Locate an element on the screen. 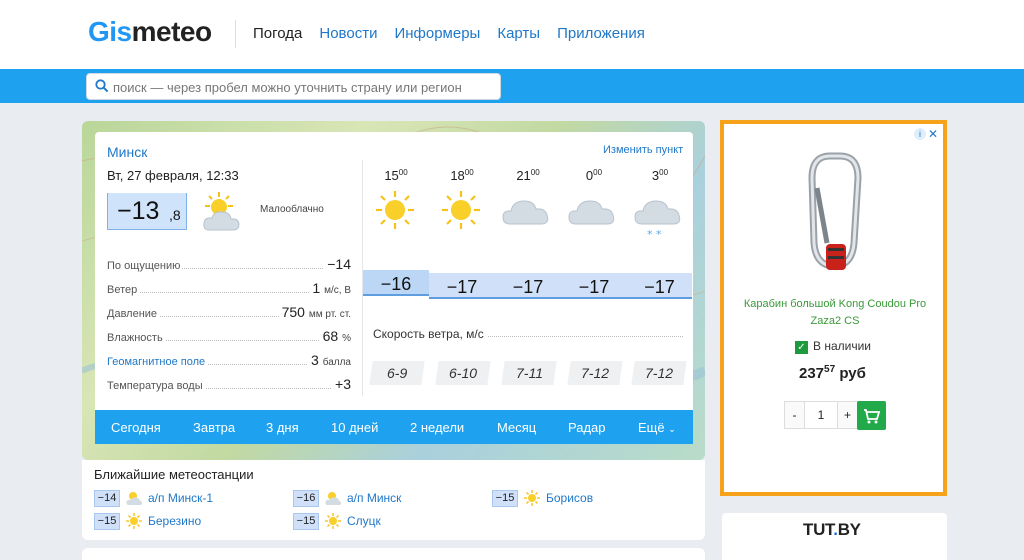  search-input is located at coordinates (303, 87).